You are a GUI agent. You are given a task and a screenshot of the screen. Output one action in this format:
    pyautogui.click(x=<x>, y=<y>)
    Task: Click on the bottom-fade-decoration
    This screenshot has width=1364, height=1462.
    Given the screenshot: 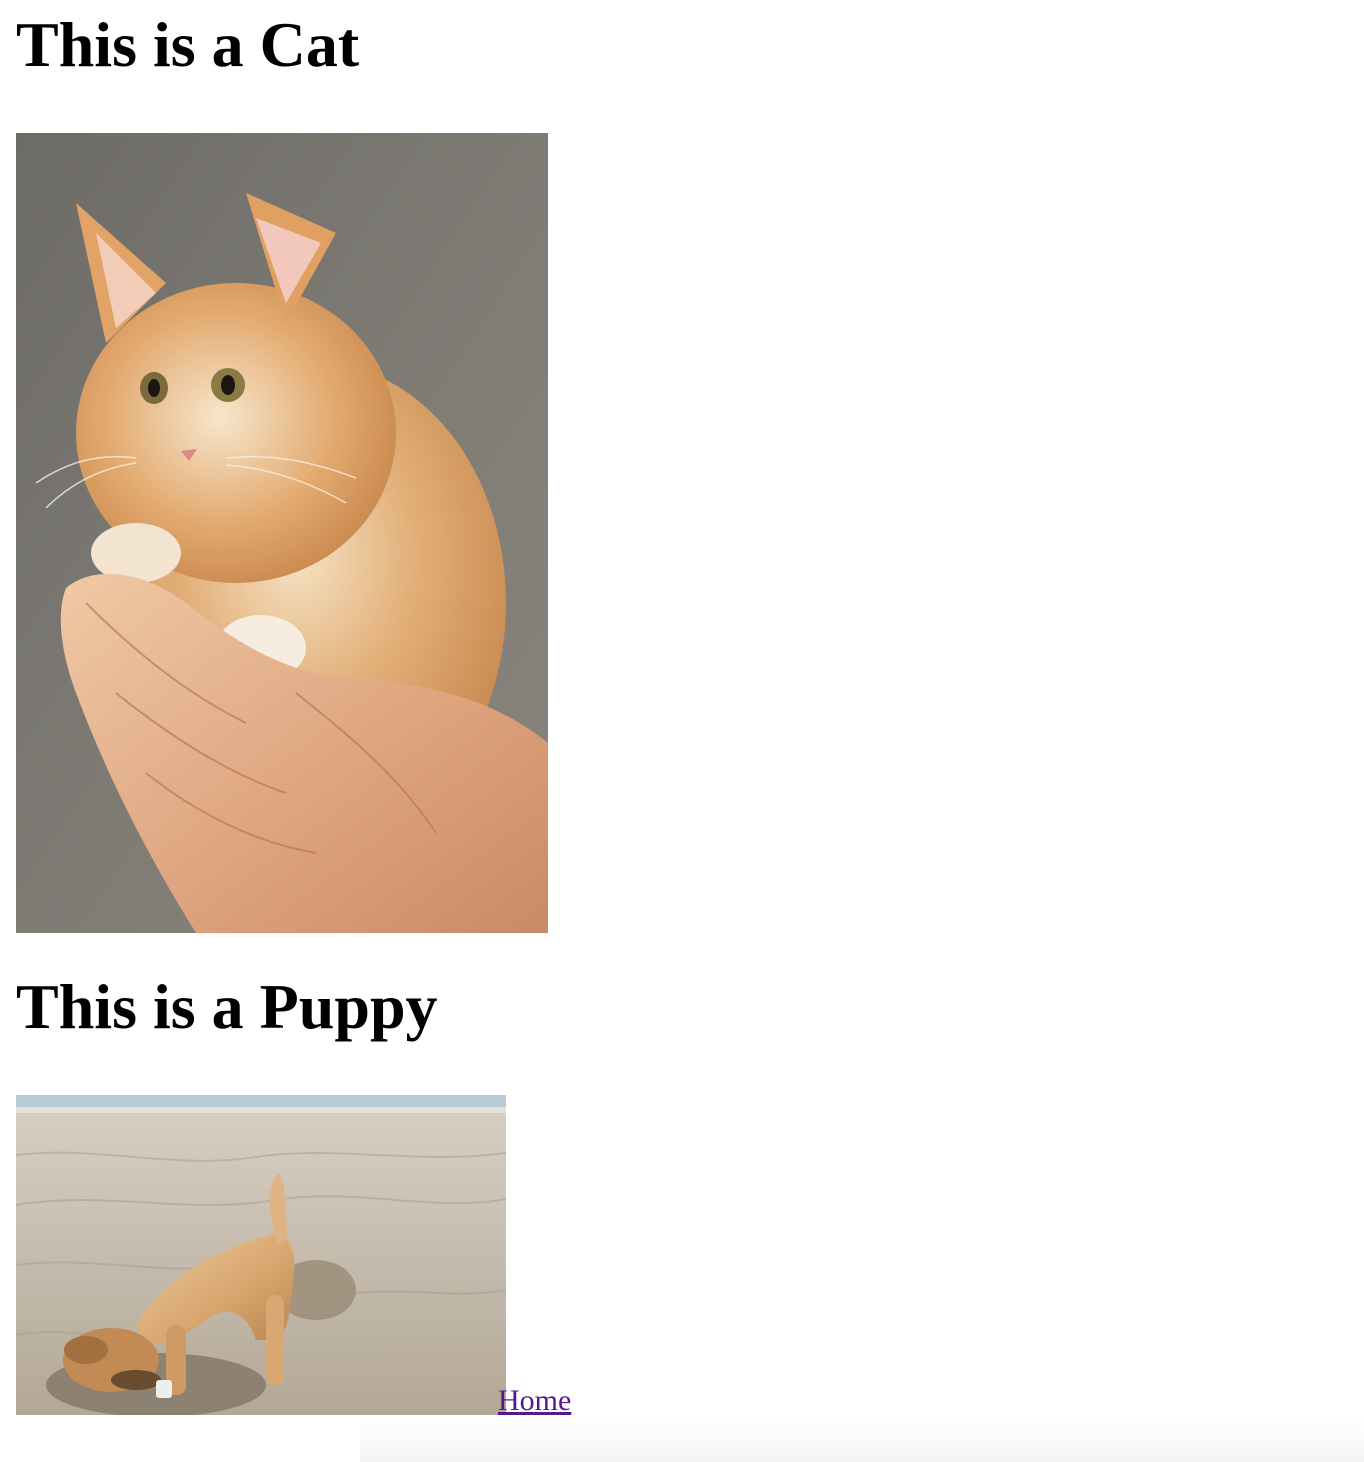 What is the action you would take?
    pyautogui.click(x=862, y=1440)
    